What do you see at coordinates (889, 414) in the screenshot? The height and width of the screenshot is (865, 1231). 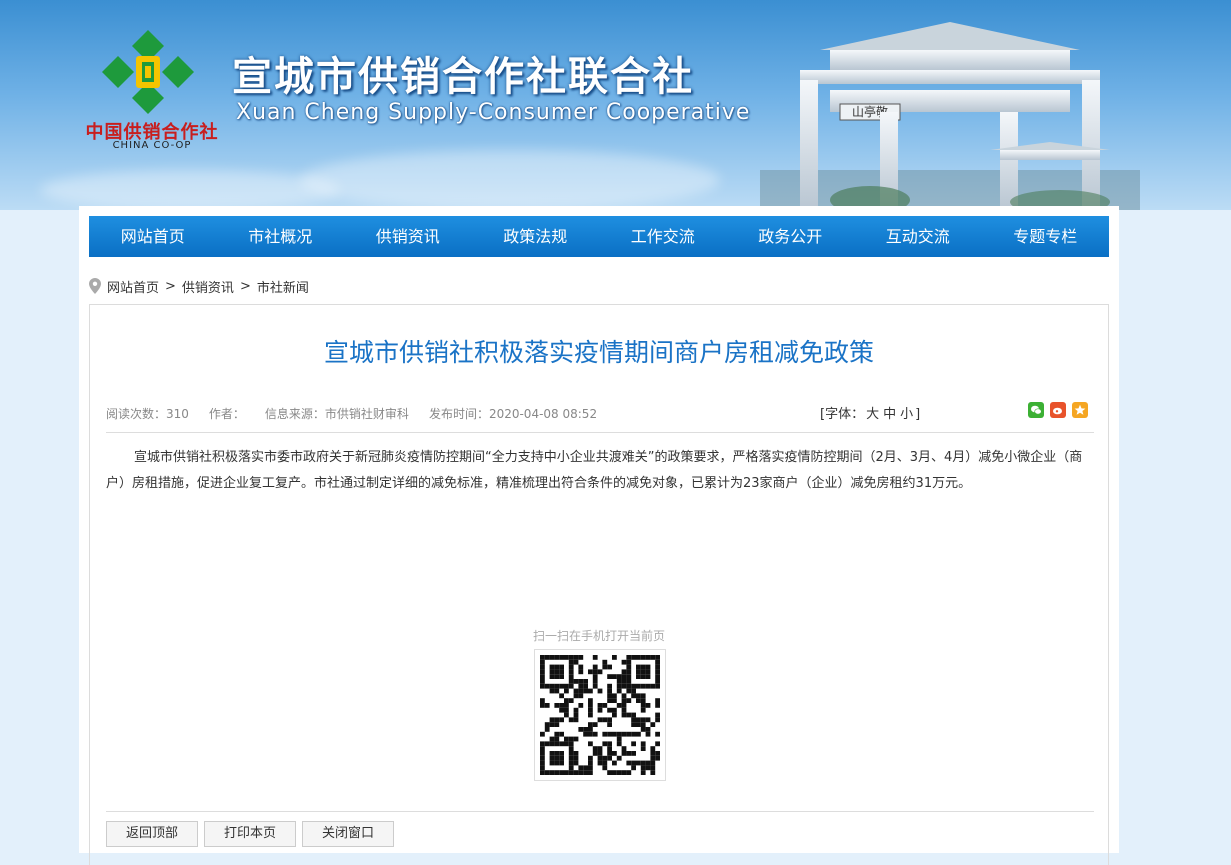 I see `font-size-medium: 中` at bounding box center [889, 414].